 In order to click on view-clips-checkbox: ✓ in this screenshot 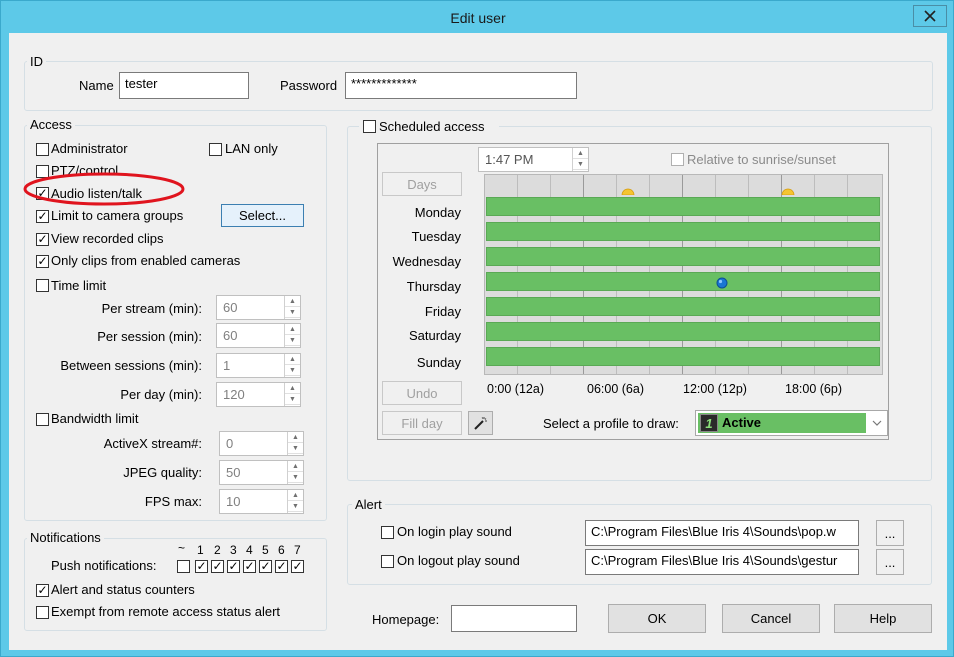, I will do `click(42, 239)`.